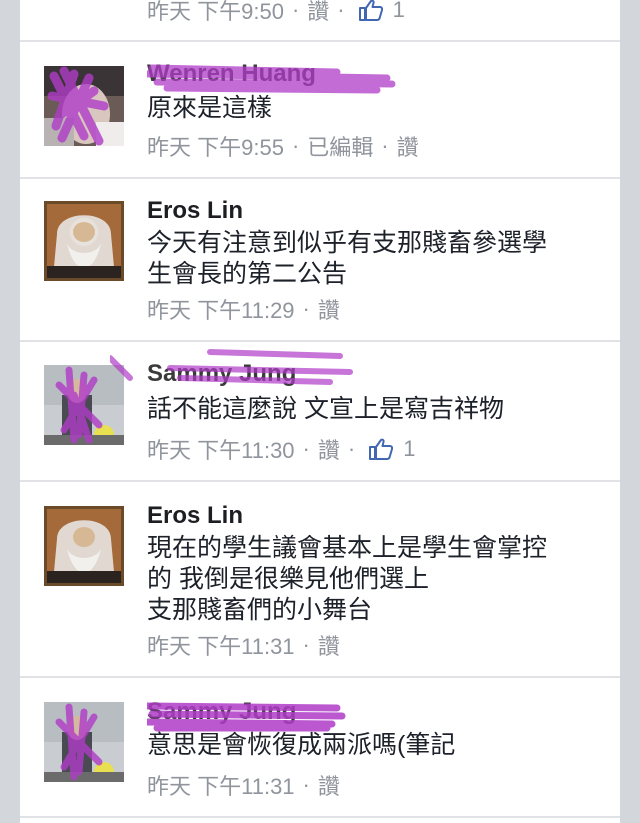 The image size is (640, 823). What do you see at coordinates (215, 12) in the screenshot?
I see `comment-time: 昨天 下午9:50` at bounding box center [215, 12].